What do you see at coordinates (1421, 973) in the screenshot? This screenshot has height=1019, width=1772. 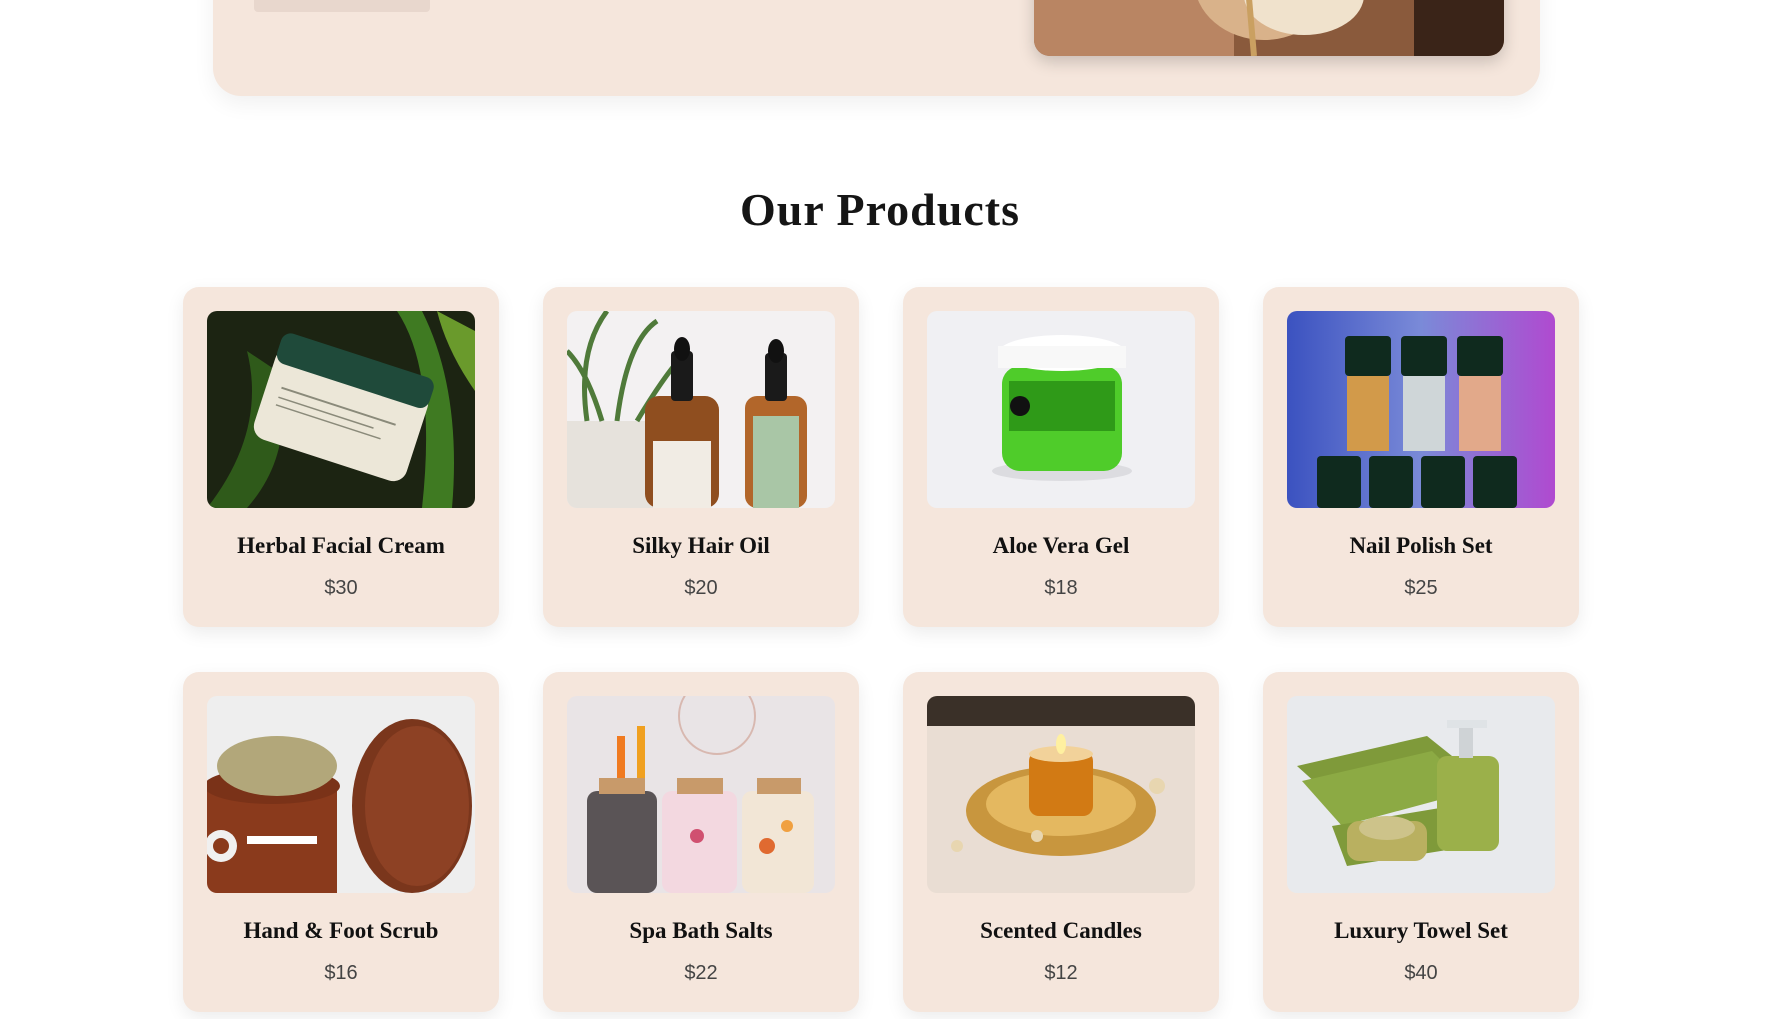 I see `product-price: $40` at bounding box center [1421, 973].